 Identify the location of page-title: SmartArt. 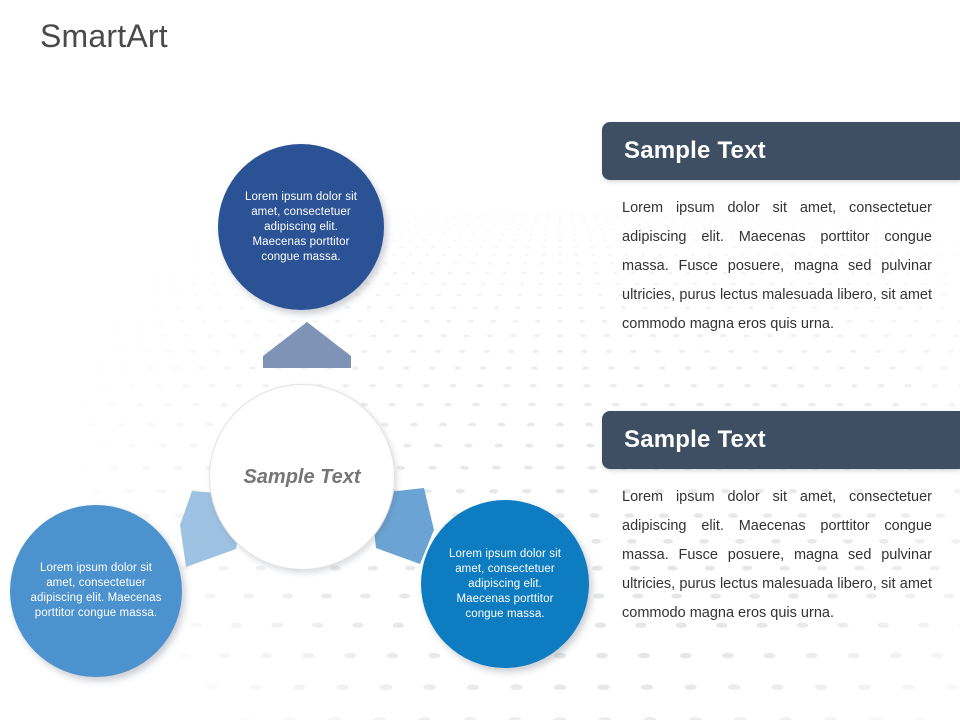
(104, 36).